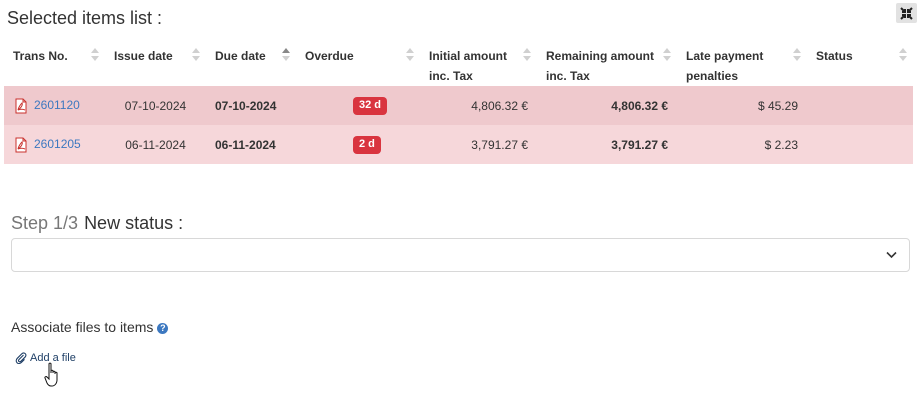  Describe the element at coordinates (607, 144) in the screenshot. I see `remaining-amount-cell: 3,791.27 €` at that location.